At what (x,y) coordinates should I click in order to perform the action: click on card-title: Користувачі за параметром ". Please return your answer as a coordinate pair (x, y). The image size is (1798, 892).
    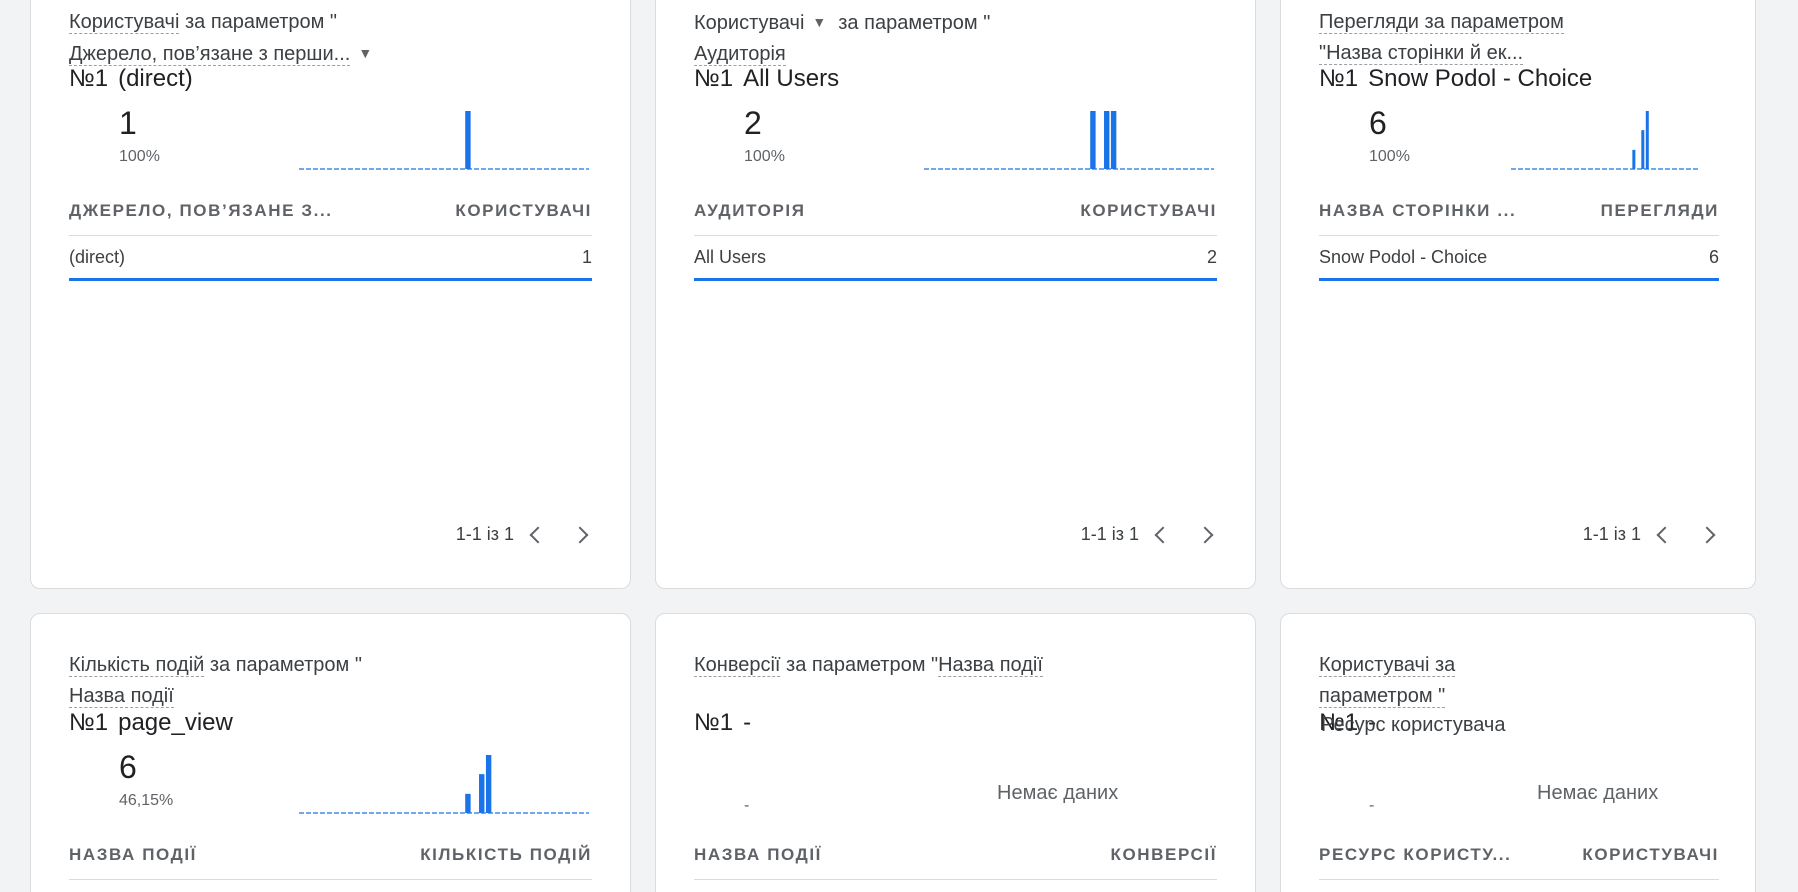
    Looking at the image, I should click on (1387, 681).